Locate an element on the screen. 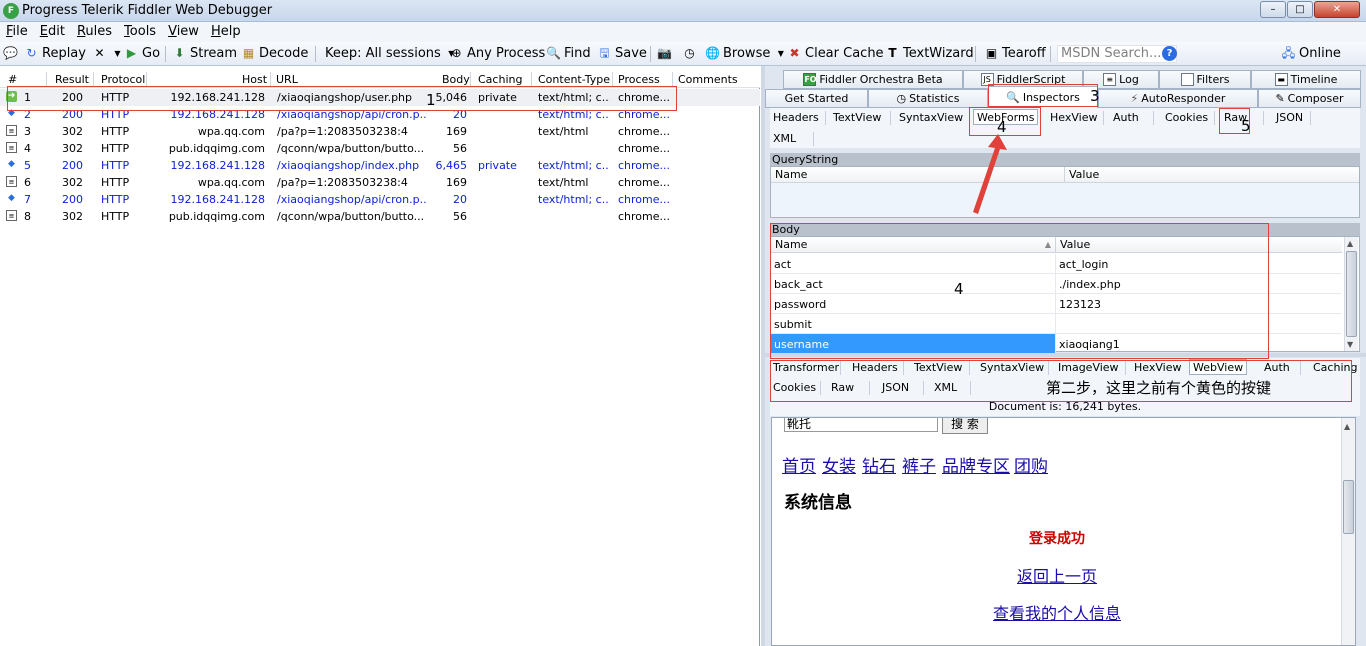 This screenshot has height=646, width=1366. body-scrollbar: ▲ ▼ is located at coordinates (1351, 294).